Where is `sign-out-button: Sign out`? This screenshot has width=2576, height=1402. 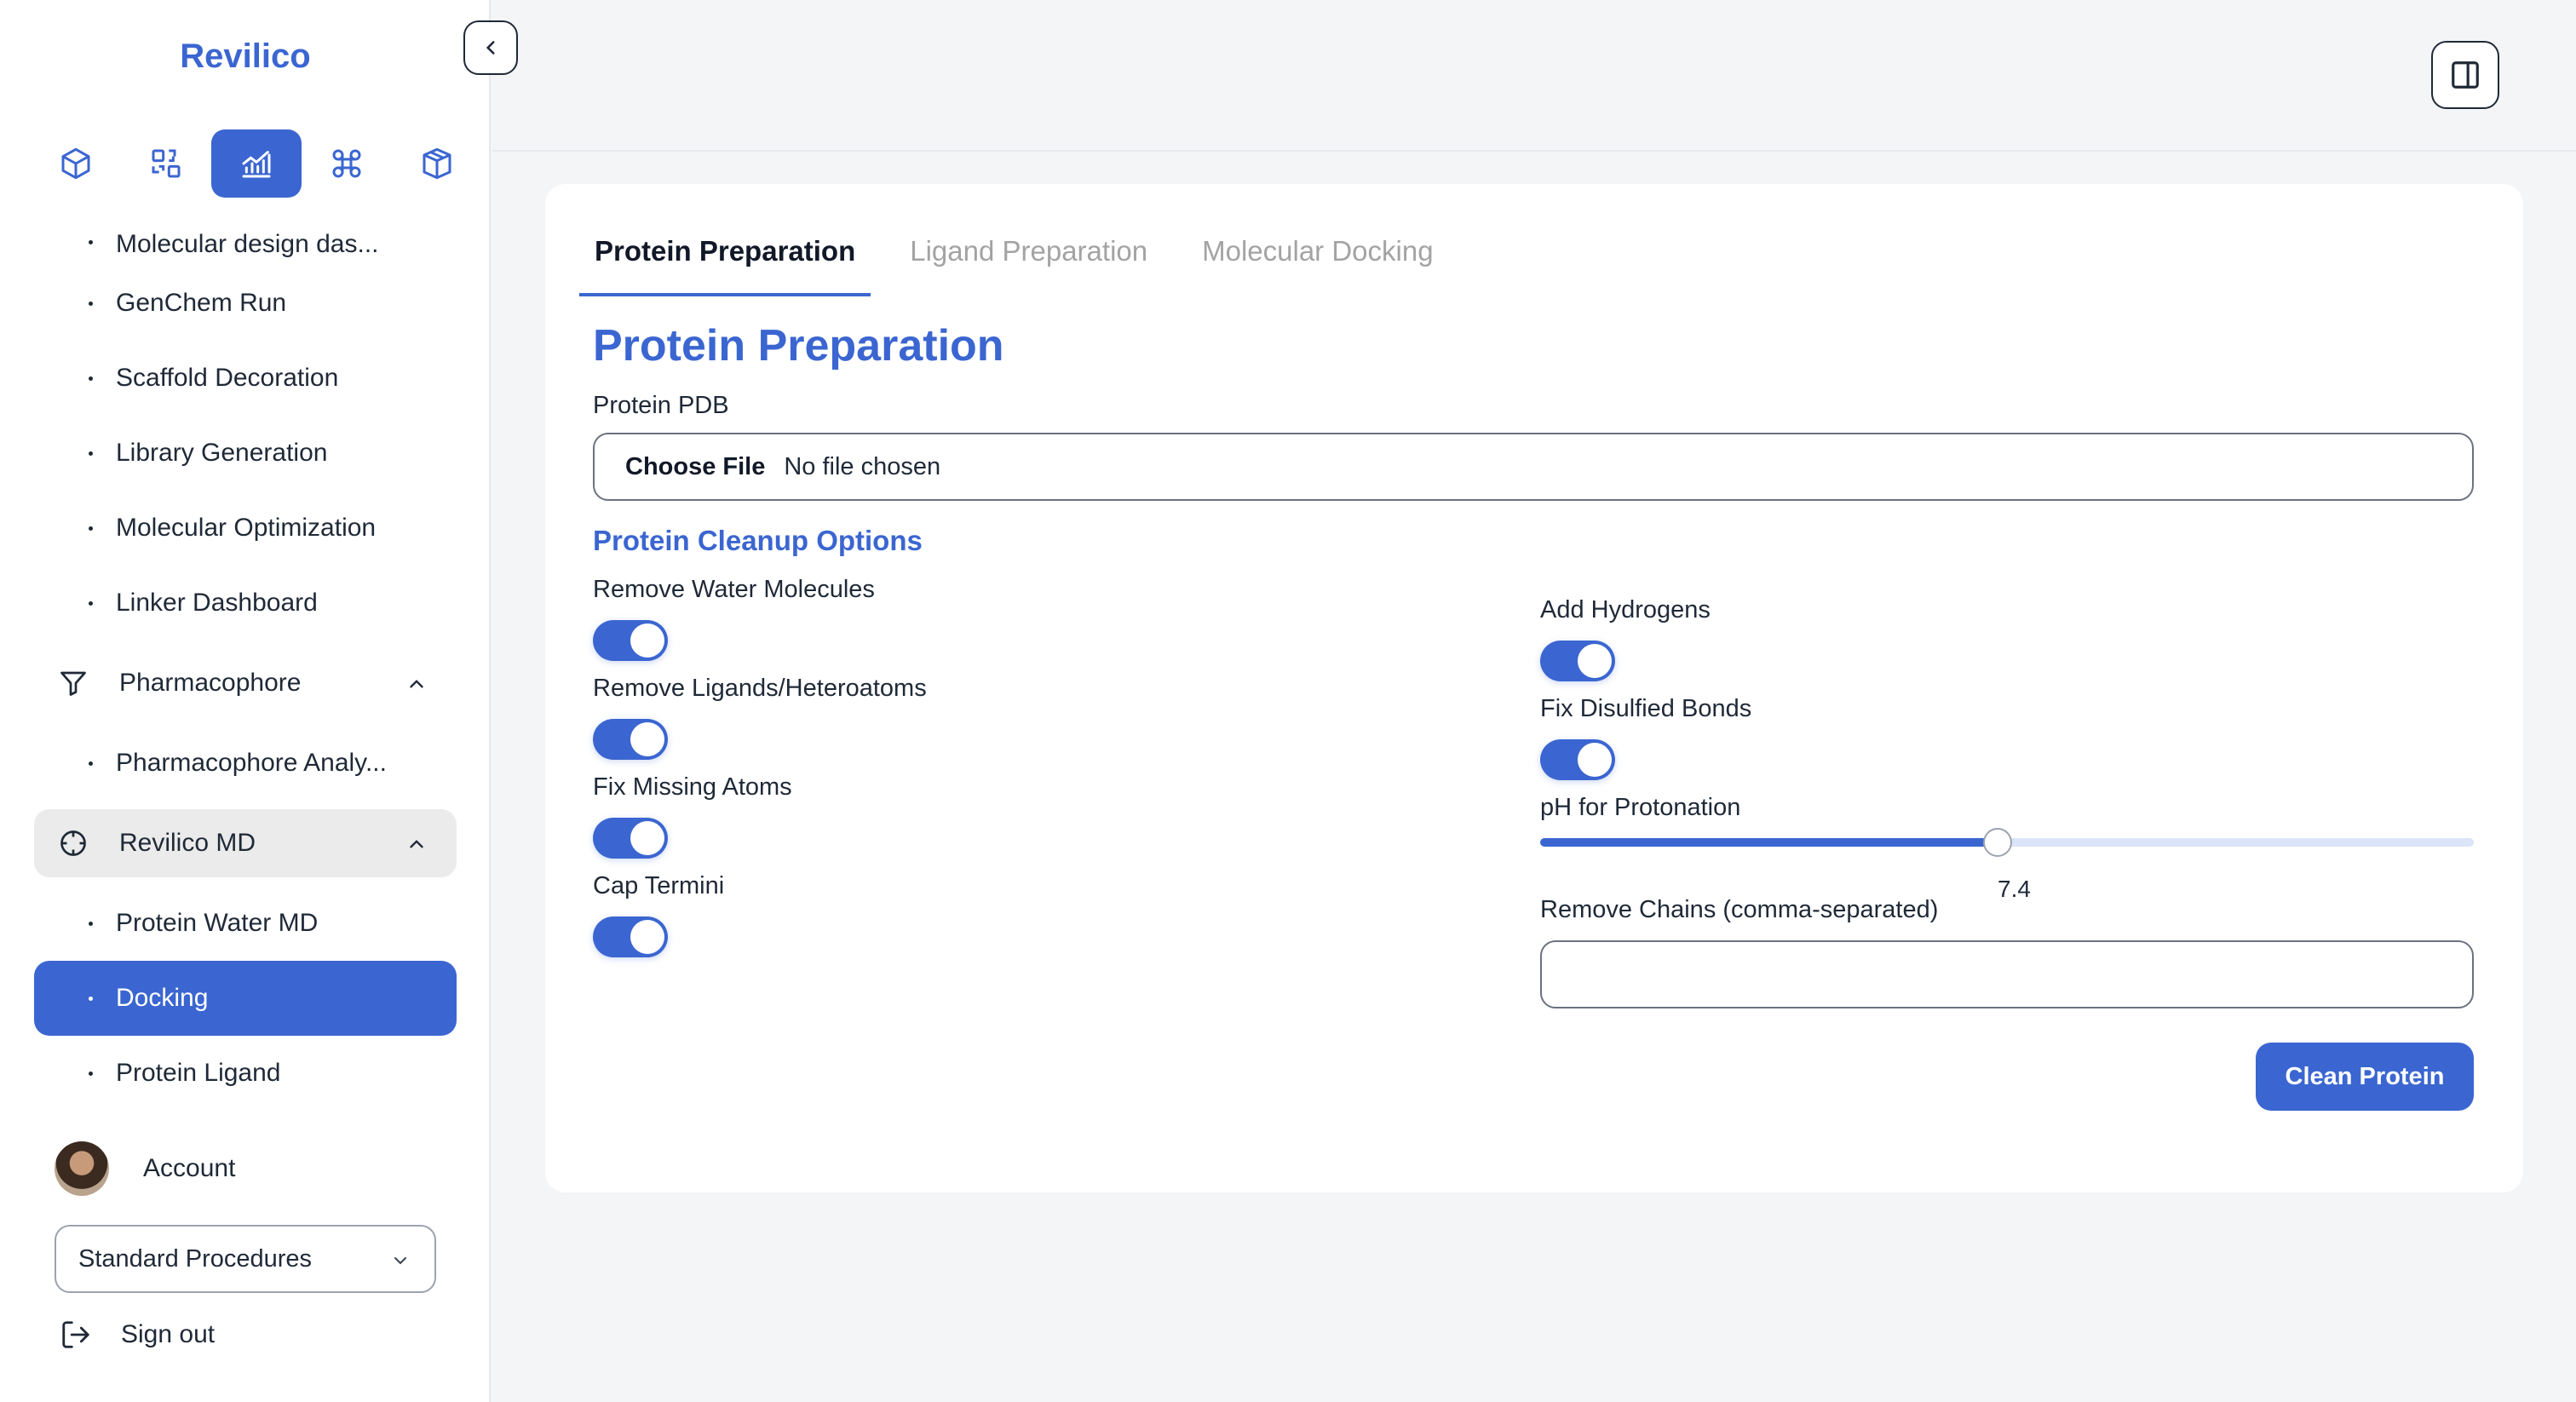 sign-out-button: Sign out is located at coordinates (137, 1335).